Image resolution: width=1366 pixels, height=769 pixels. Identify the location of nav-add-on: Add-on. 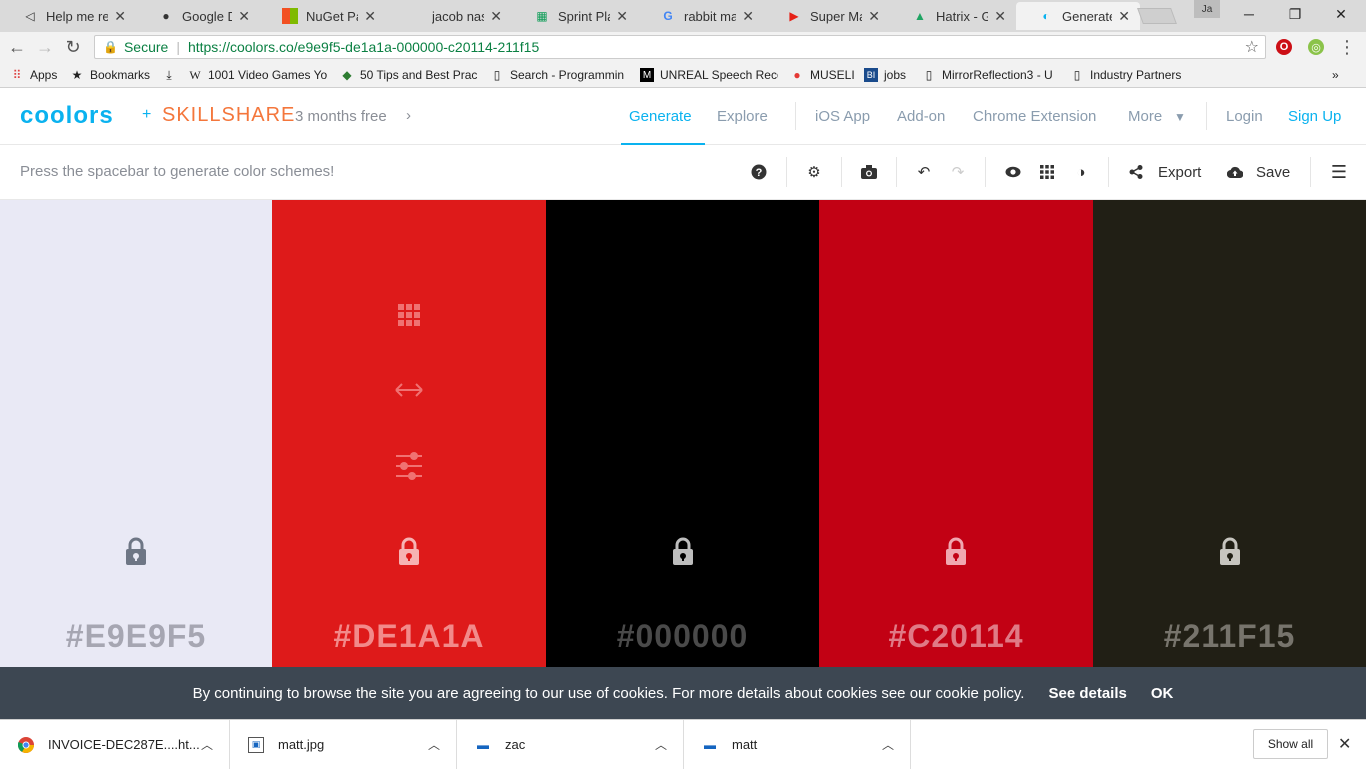
(921, 116).